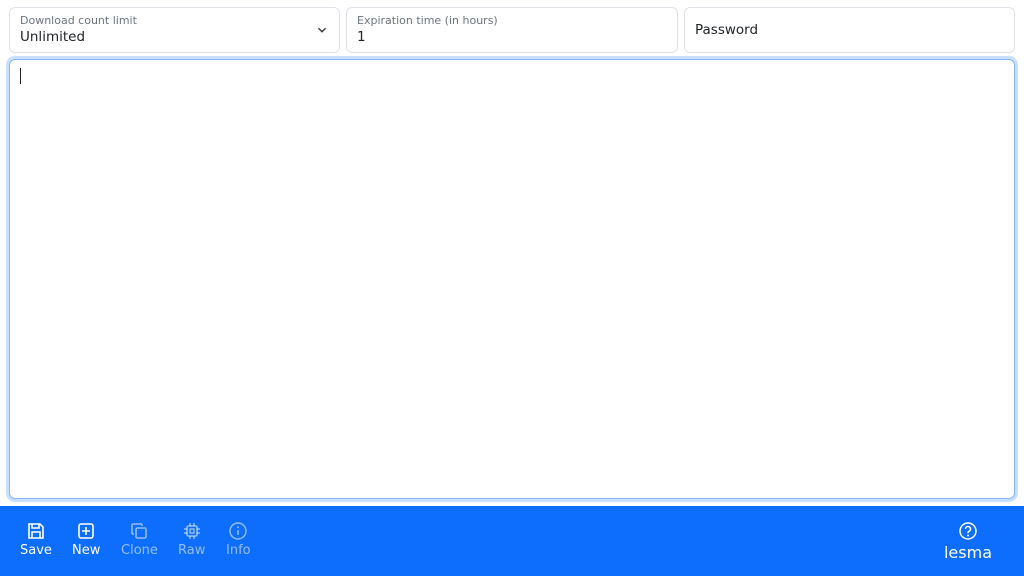  Describe the element at coordinates (191, 539) in the screenshot. I see `raw-button: Raw` at that location.